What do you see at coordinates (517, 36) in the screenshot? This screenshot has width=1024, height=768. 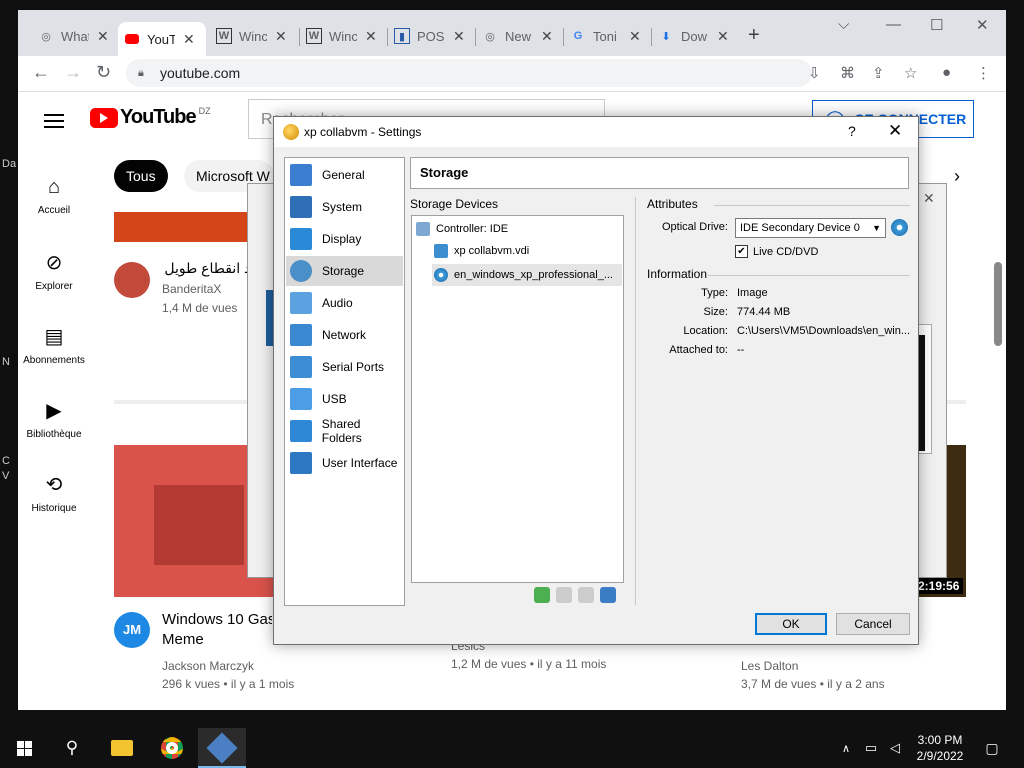 I see `browser-tab: ◎ New ✕` at bounding box center [517, 36].